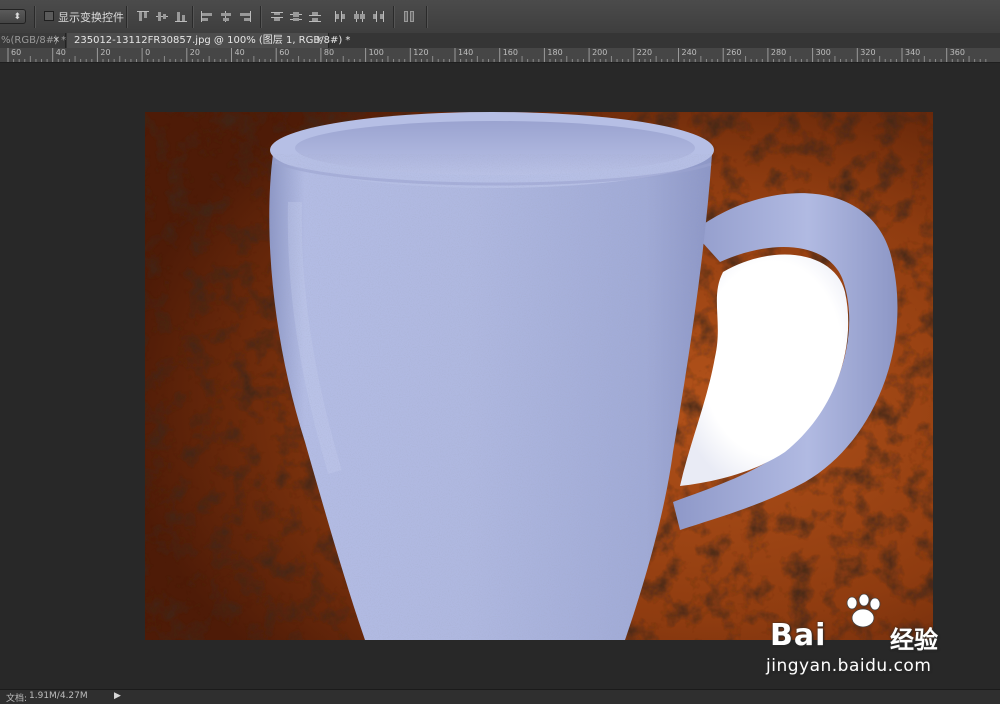 The width and height of the screenshot is (1000, 704). What do you see at coordinates (734, 52) in the screenshot?
I see `ruler-label: 260` at bounding box center [734, 52].